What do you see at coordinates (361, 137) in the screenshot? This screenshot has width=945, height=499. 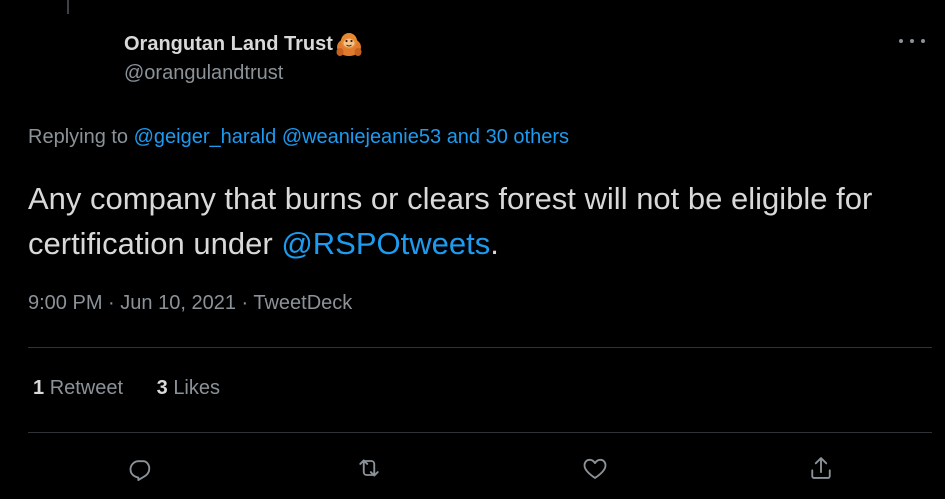 I see `reply-mention-weaniejeanie53: @weaniejeanie53` at bounding box center [361, 137].